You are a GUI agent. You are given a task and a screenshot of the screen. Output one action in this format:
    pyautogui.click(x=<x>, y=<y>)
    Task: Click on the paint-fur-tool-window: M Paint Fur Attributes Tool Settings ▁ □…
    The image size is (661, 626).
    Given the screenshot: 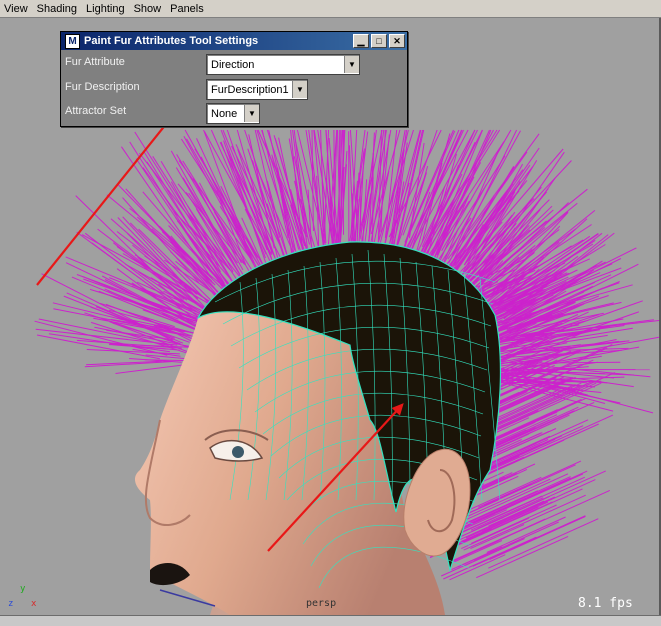 What is the action you would take?
    pyautogui.click(x=234, y=79)
    